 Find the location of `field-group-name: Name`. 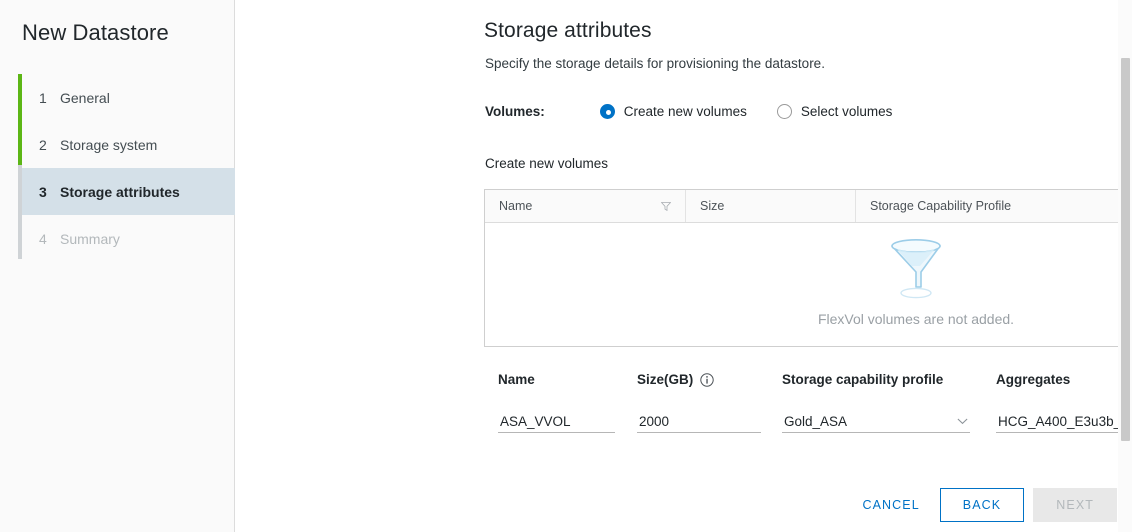

field-group-name: Name is located at coordinates (556, 402).